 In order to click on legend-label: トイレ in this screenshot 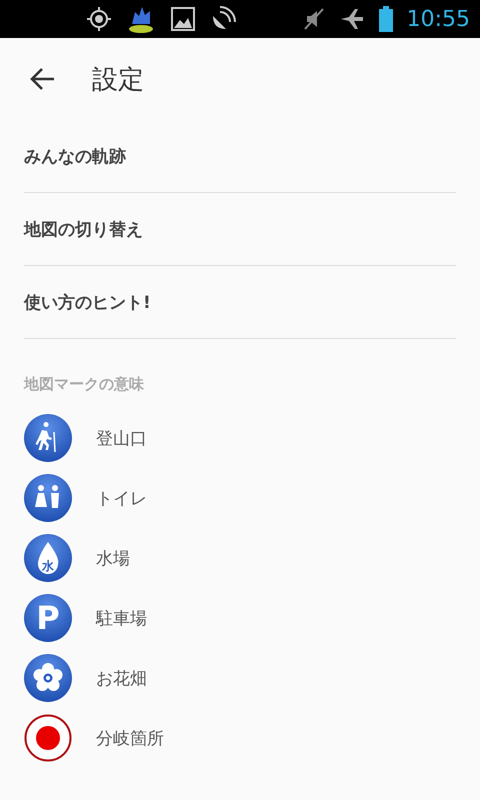, I will do `click(121, 499)`.